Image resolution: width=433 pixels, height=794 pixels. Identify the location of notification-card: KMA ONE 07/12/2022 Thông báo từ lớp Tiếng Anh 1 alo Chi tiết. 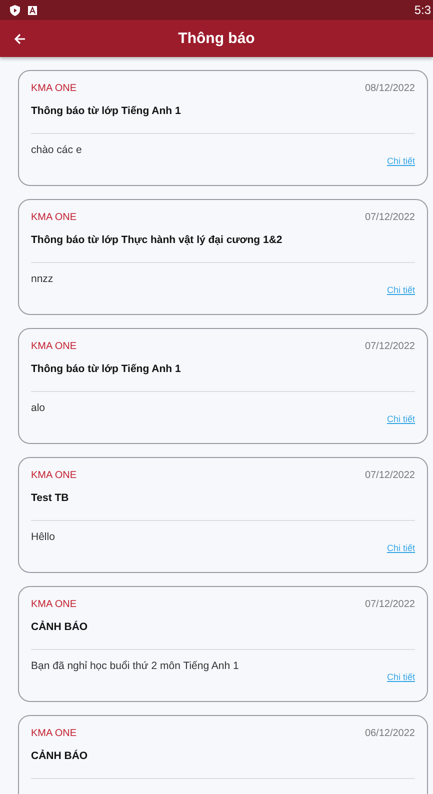
(223, 386).